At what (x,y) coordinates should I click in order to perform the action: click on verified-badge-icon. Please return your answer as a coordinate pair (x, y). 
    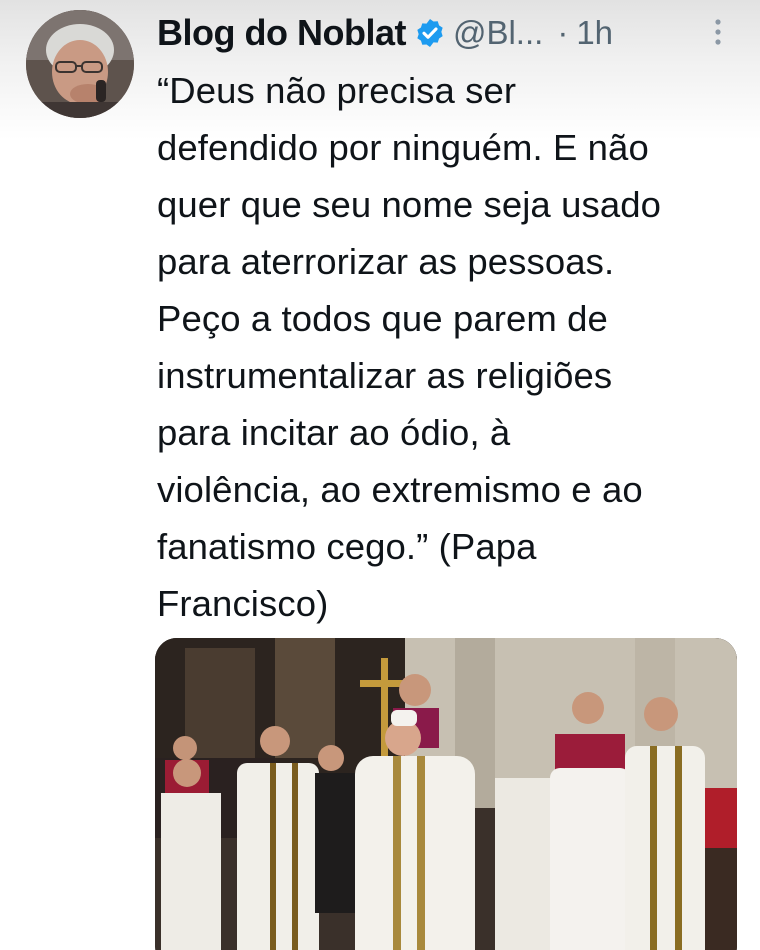
    Looking at the image, I should click on (430, 33).